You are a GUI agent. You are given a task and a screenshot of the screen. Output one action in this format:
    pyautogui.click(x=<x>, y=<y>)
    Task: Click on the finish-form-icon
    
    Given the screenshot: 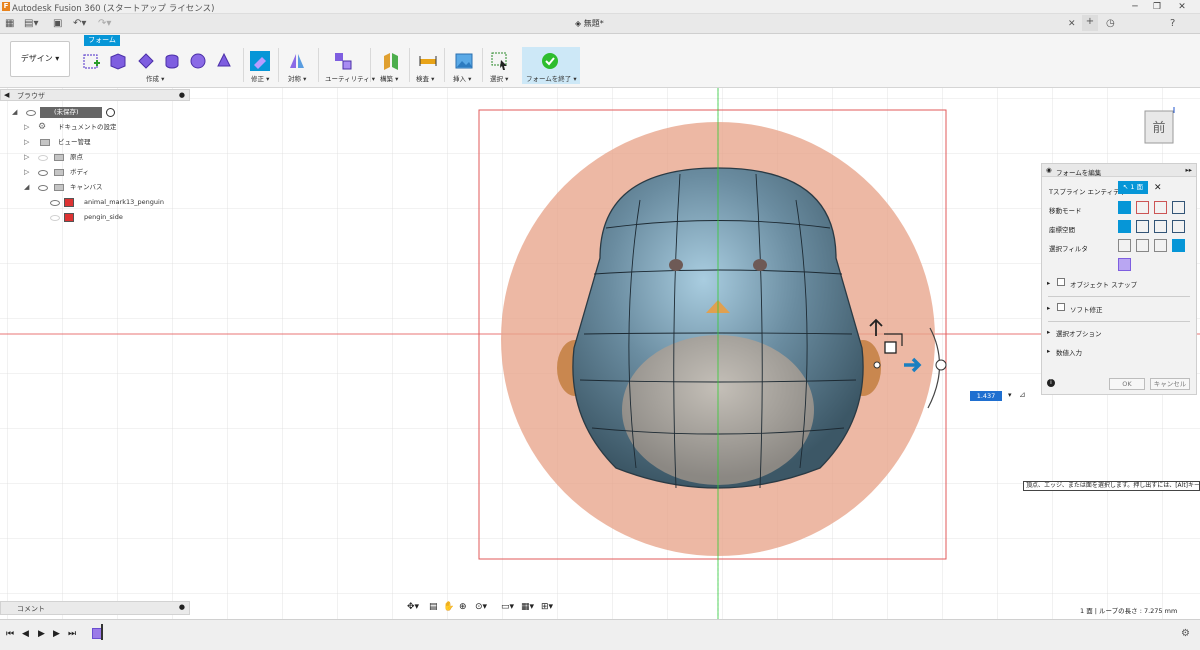 What is the action you would take?
    pyautogui.click(x=550, y=61)
    